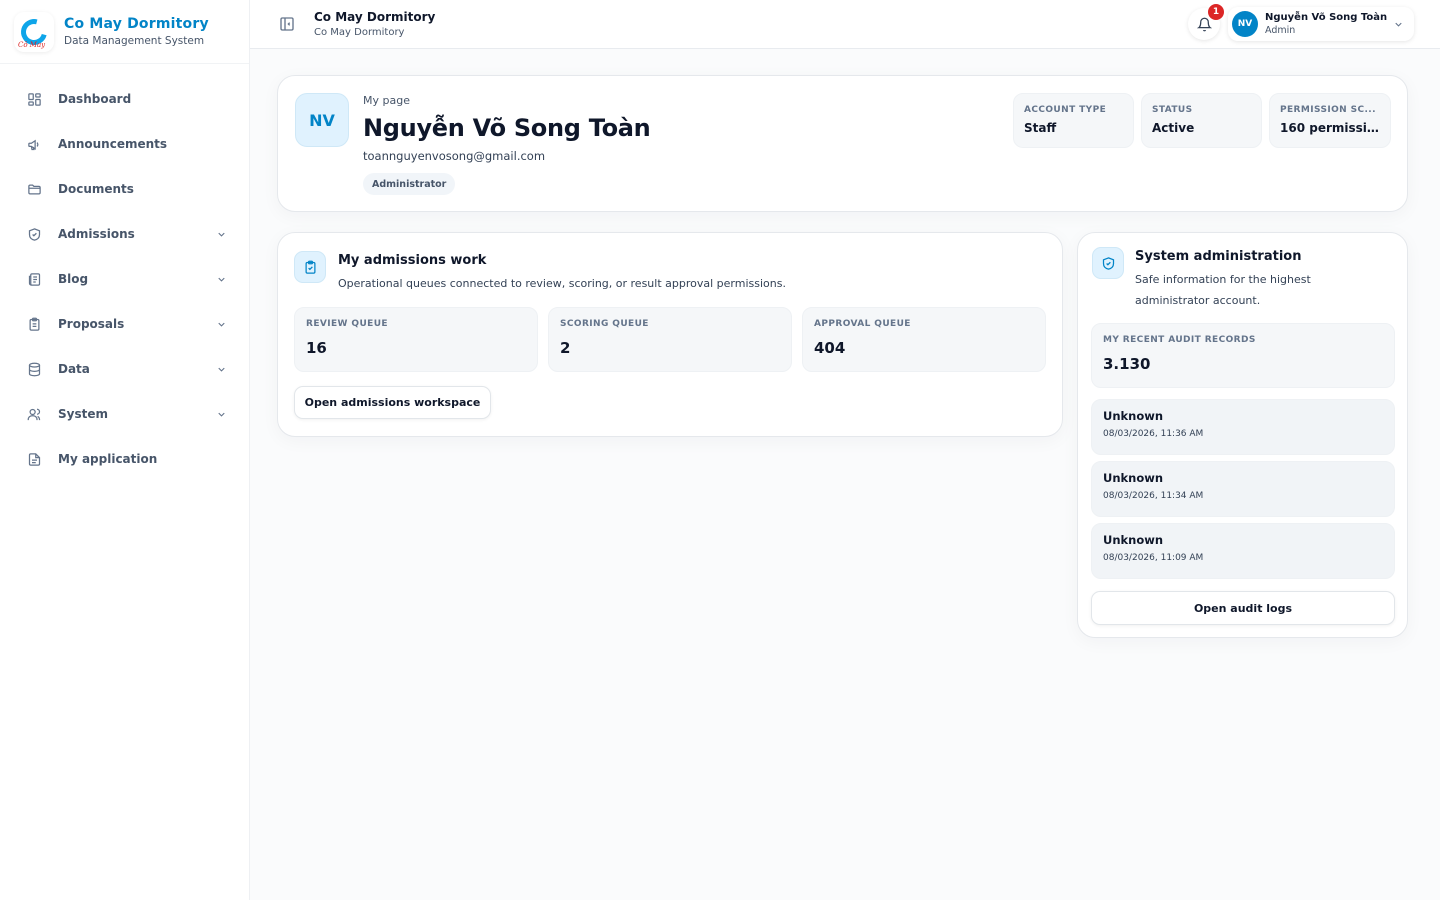 This screenshot has width=1440, height=900. I want to click on notification-button: 1, so click(1206, 22).